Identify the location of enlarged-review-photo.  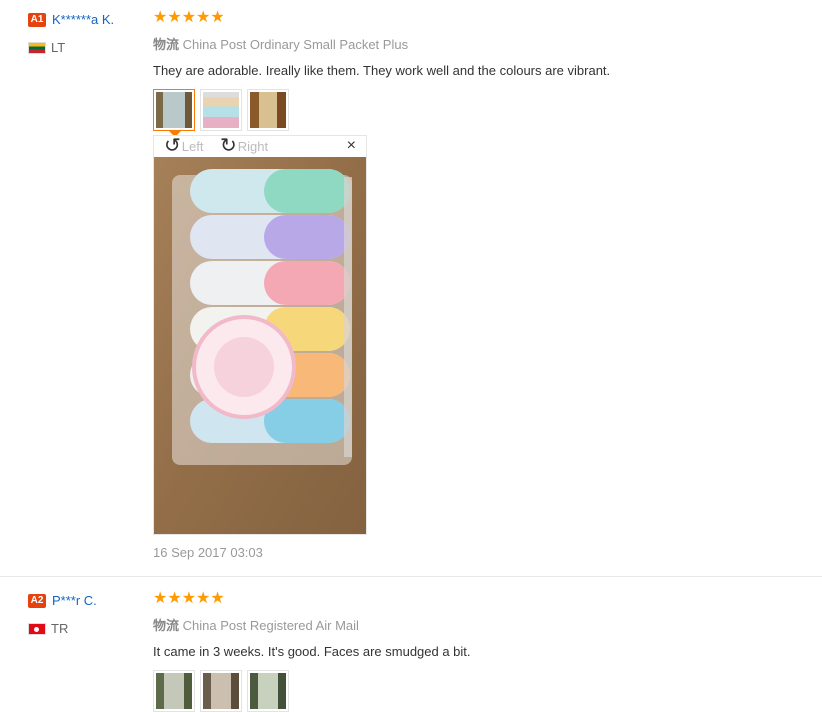
(260, 345).